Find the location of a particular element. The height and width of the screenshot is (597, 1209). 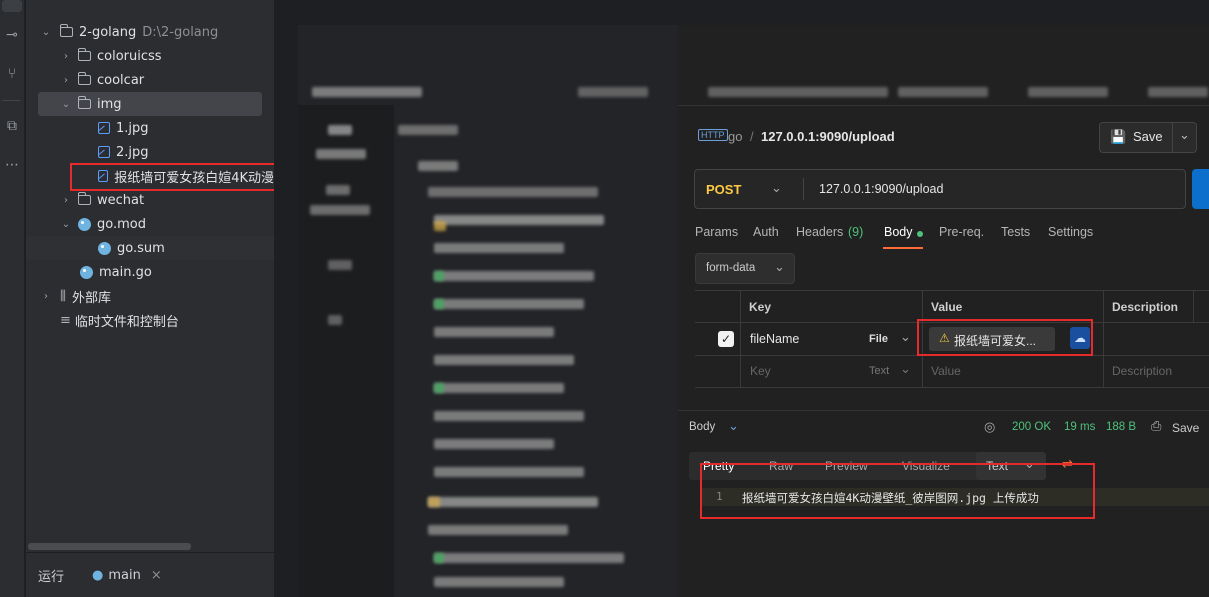

save-button: Save is located at coordinates (1148, 136).